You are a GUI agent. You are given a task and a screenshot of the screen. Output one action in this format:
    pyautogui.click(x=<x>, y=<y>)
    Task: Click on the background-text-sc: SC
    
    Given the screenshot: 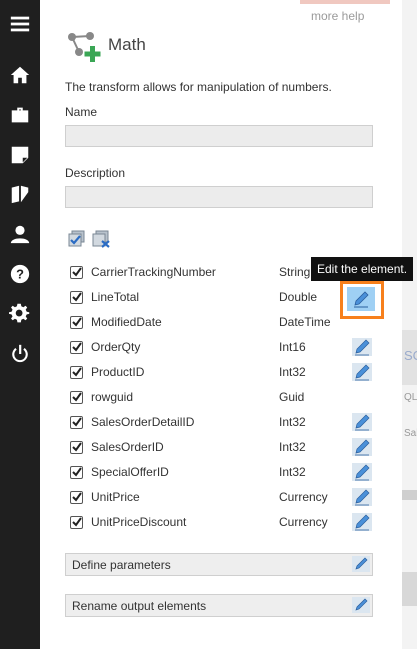 What is the action you would take?
    pyautogui.click(x=410, y=355)
    